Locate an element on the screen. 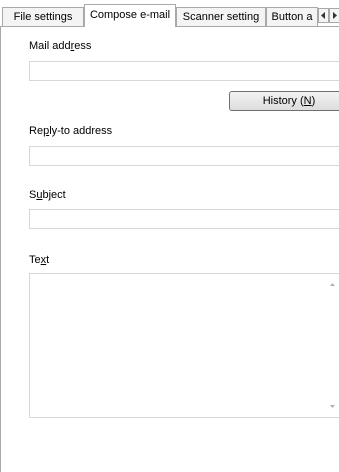 The image size is (339, 472). triangle-left-icon is located at coordinates (323, 15).